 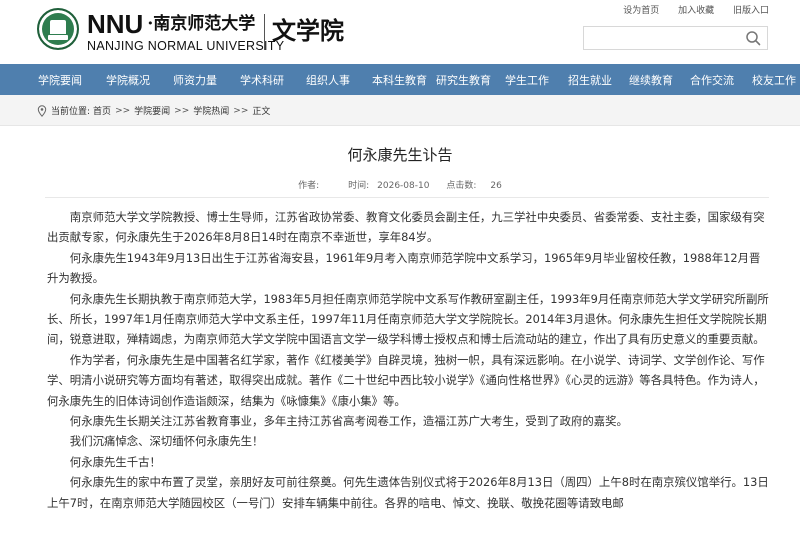 I want to click on breadcrumb-bar: 当前位置: 首页 >> 学院要闻 >> 学院热闻 >> 正文, so click(x=400, y=110).